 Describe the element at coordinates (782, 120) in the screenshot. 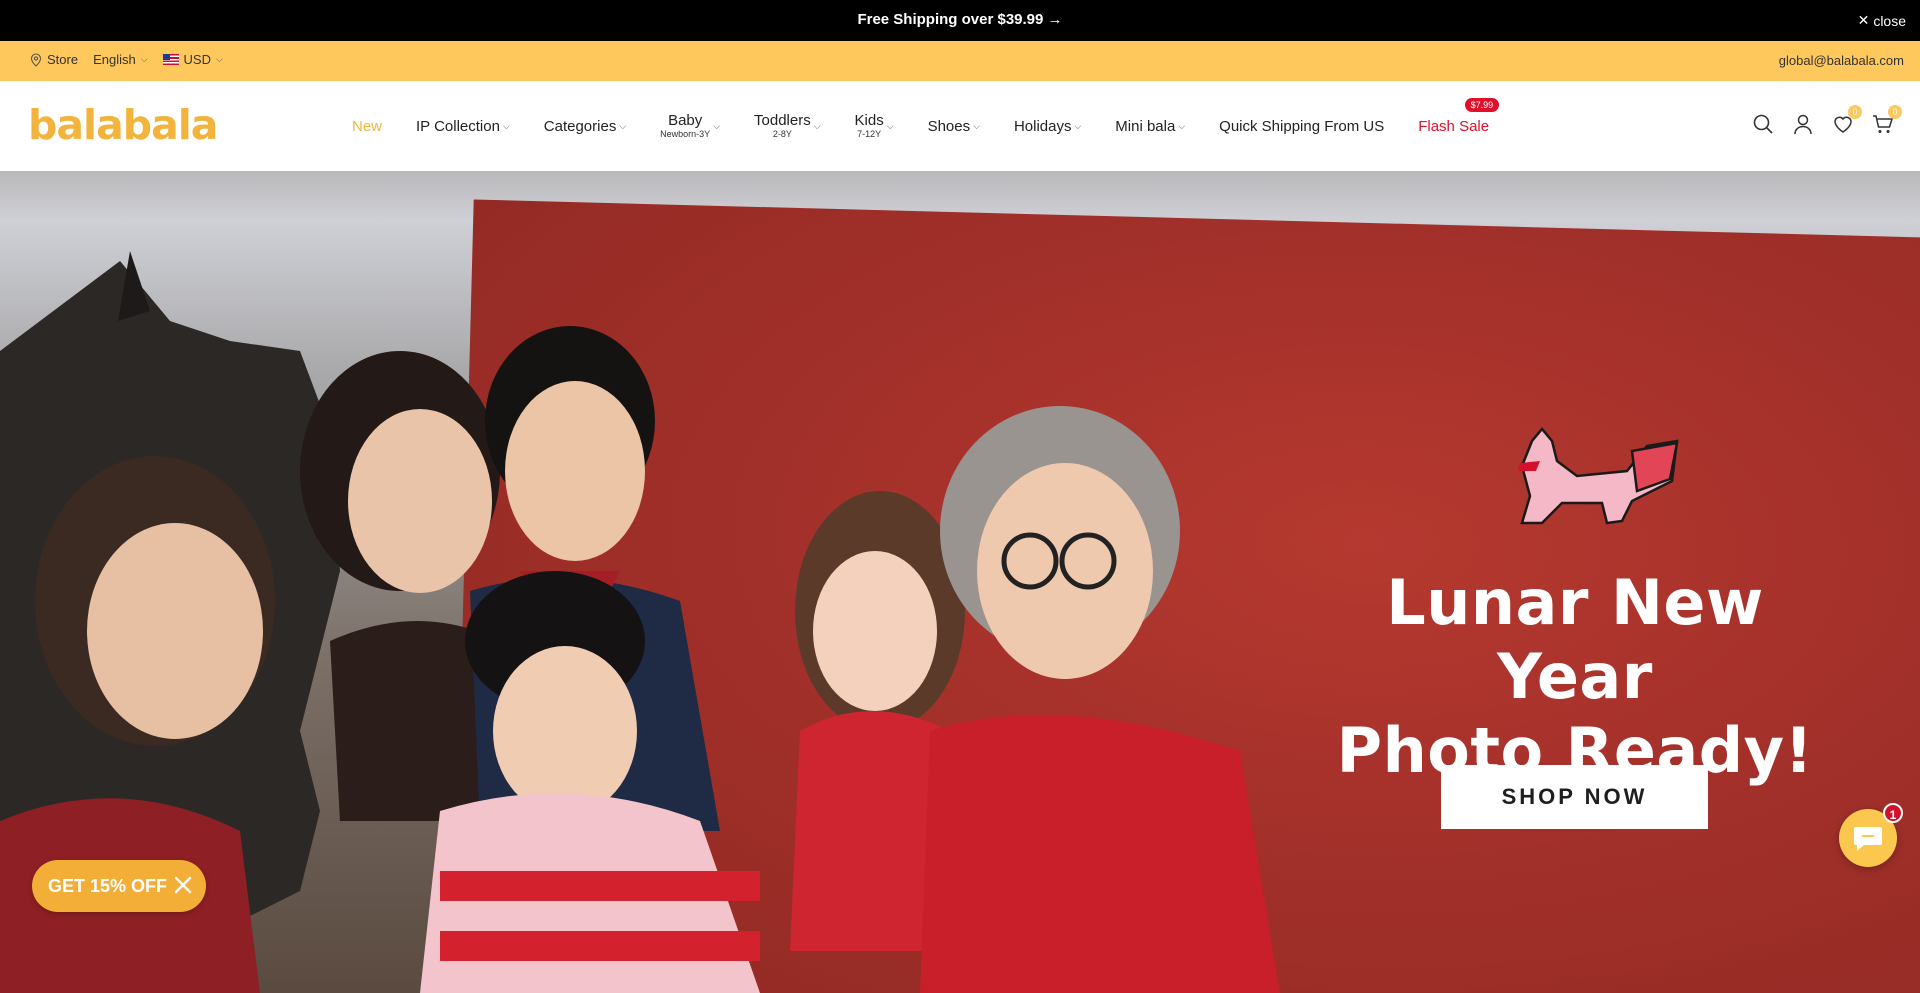

I see `nav-label: Toddlers` at that location.